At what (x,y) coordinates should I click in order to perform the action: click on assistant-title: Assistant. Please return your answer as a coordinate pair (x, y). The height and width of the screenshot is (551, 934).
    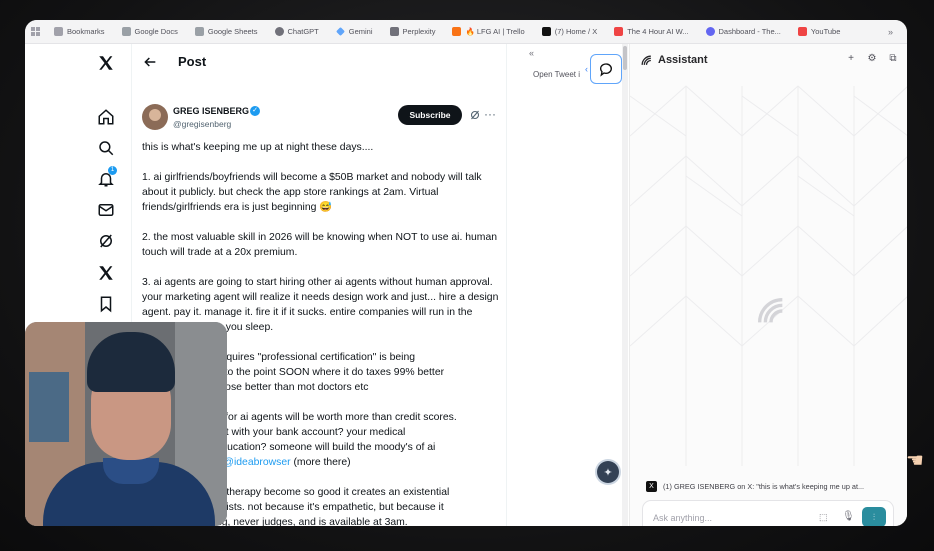
    Looking at the image, I should click on (683, 60).